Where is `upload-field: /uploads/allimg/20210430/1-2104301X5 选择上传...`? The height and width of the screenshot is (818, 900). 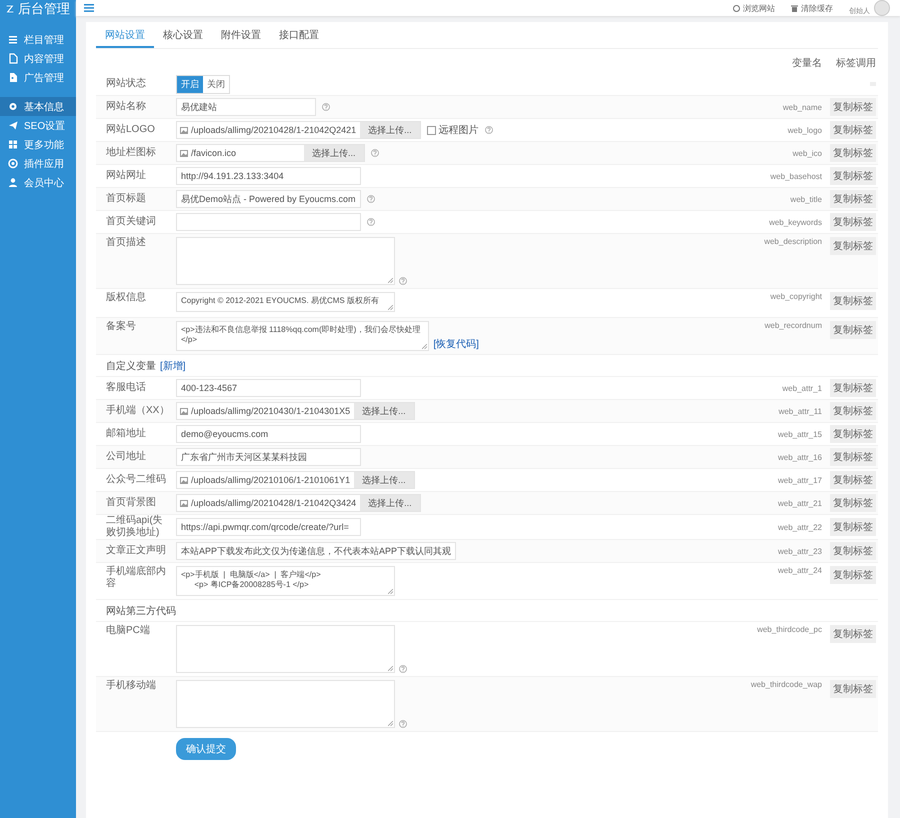 upload-field: /uploads/allimg/20210430/1-2104301X5 选择上传... is located at coordinates (295, 411).